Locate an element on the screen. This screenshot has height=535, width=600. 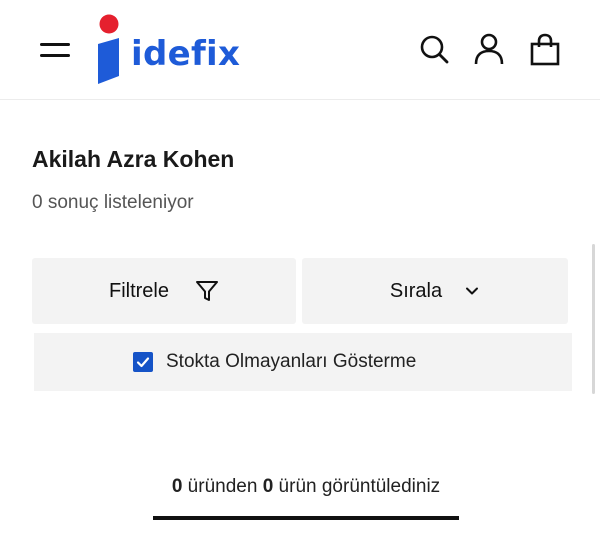
viewed-count: 0 is located at coordinates (177, 486).